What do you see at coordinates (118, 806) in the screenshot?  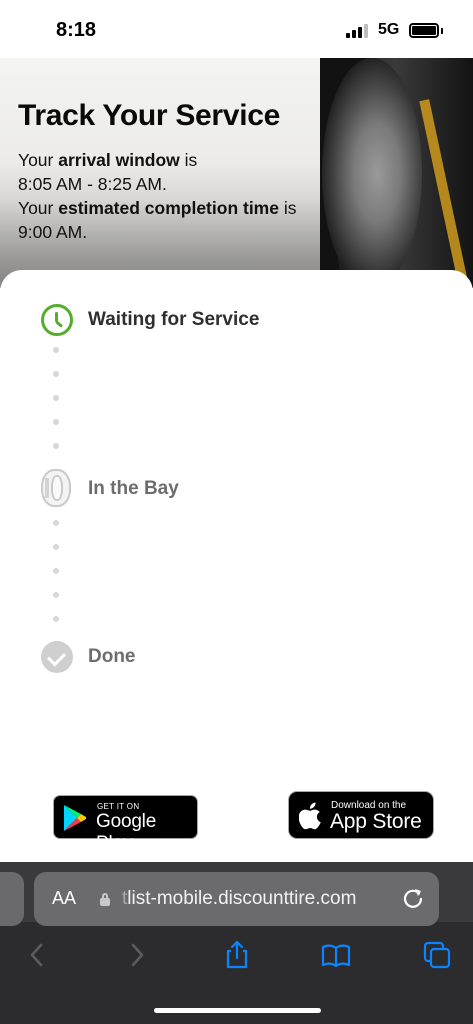 I see `google-play-small-text: GET IT ON` at bounding box center [118, 806].